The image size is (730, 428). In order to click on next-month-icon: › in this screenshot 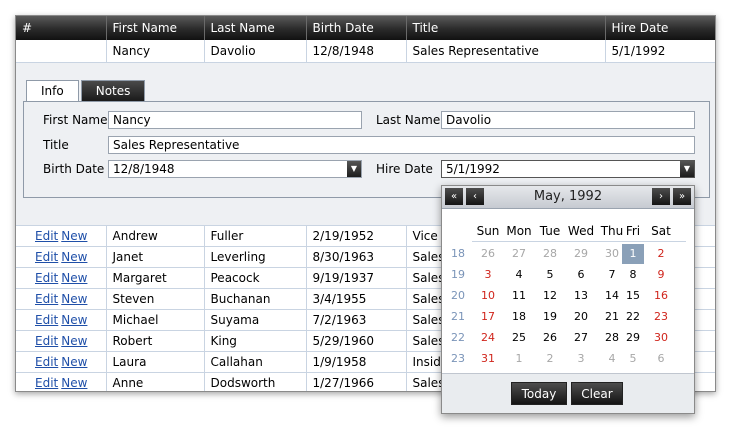, I will do `click(661, 196)`.